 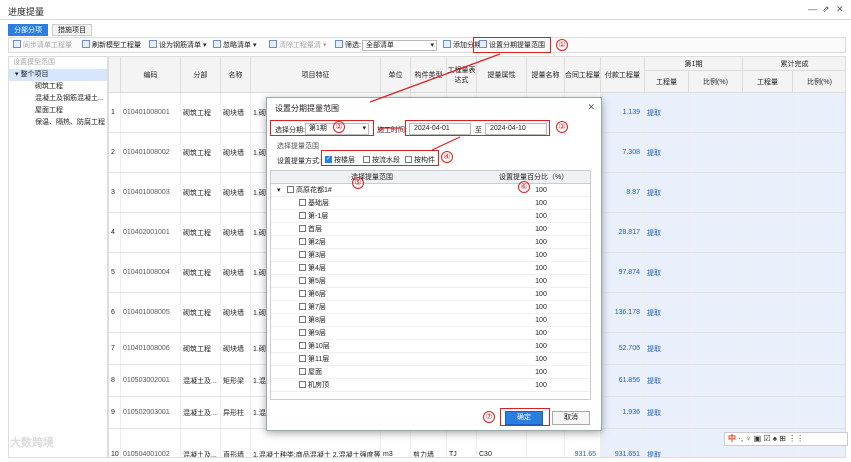 I want to click on ime-toolbar: 中 ·, ♀ ▣ ☑ ♠ ⊞ ⋮⋮, so click(x=786, y=439).